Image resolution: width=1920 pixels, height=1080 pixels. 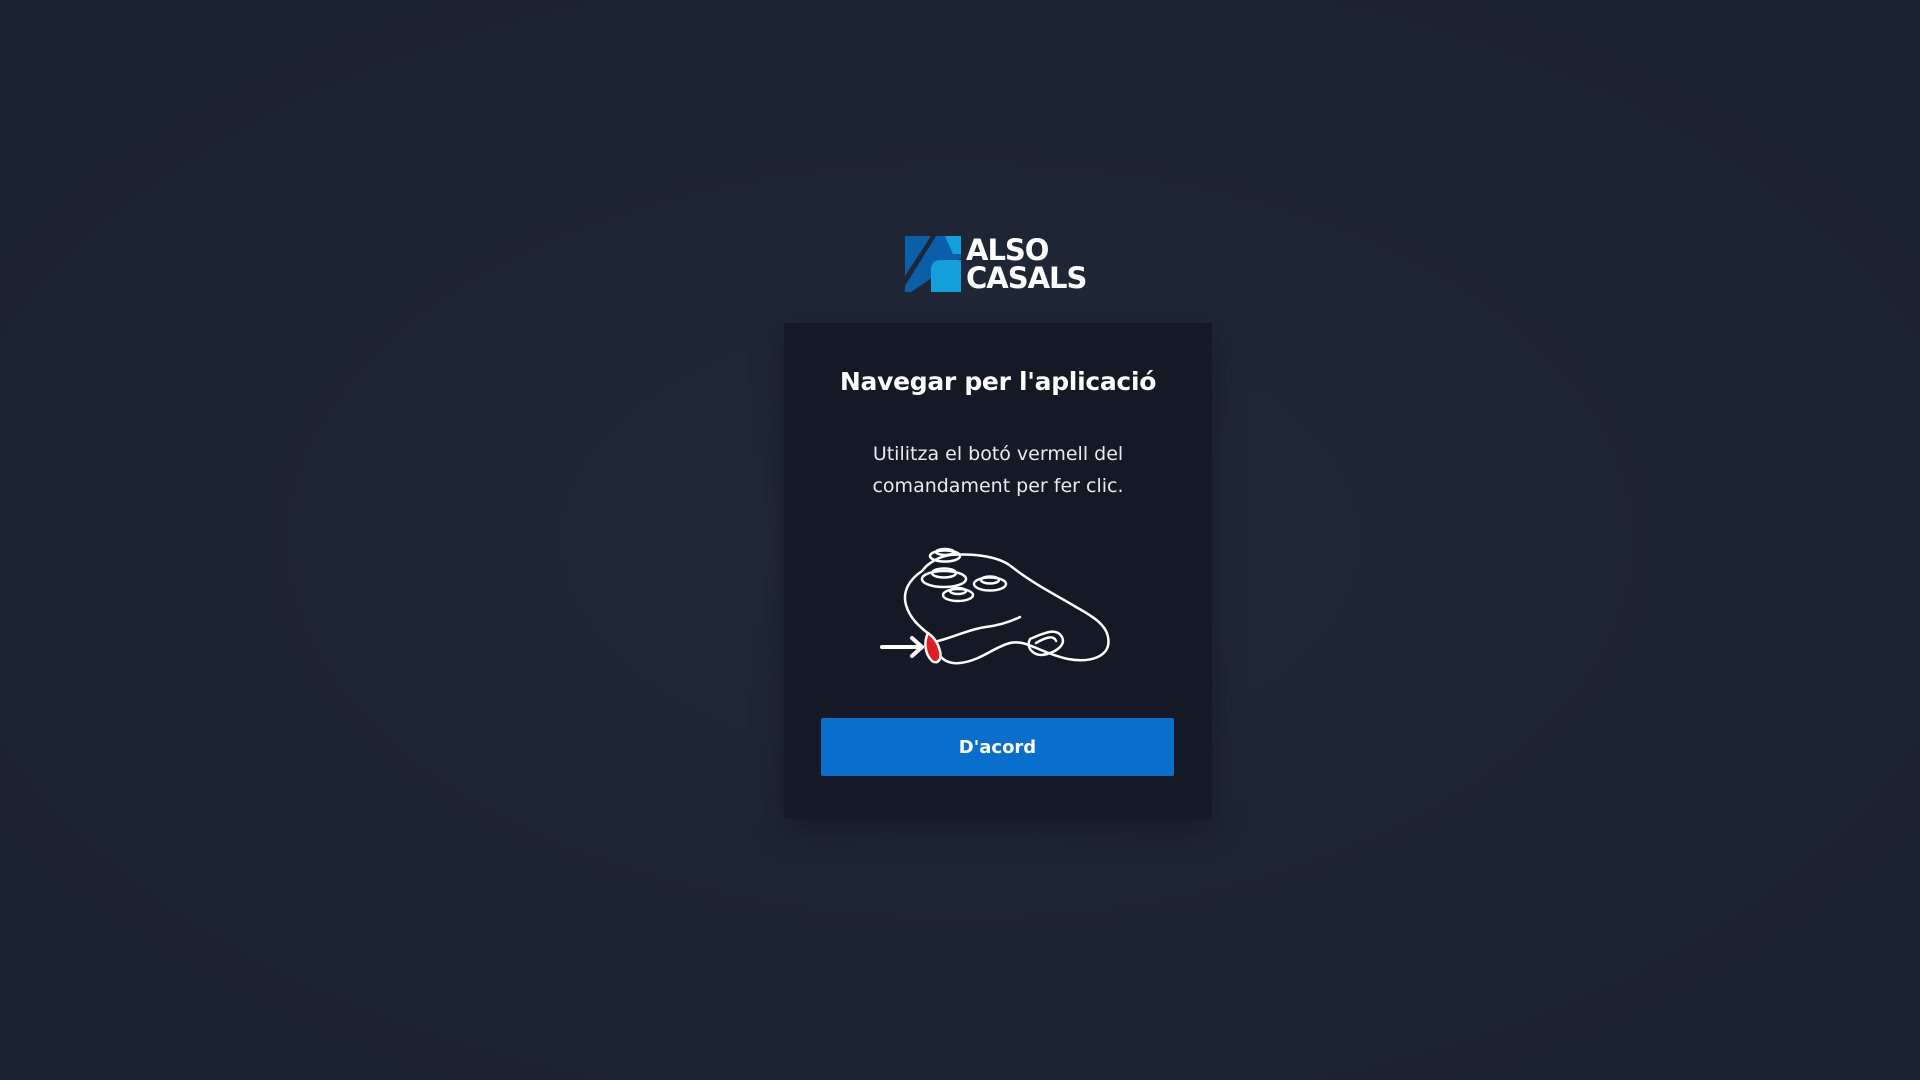 I want to click on brand-logo: ALSO CASALS, so click(x=997, y=266).